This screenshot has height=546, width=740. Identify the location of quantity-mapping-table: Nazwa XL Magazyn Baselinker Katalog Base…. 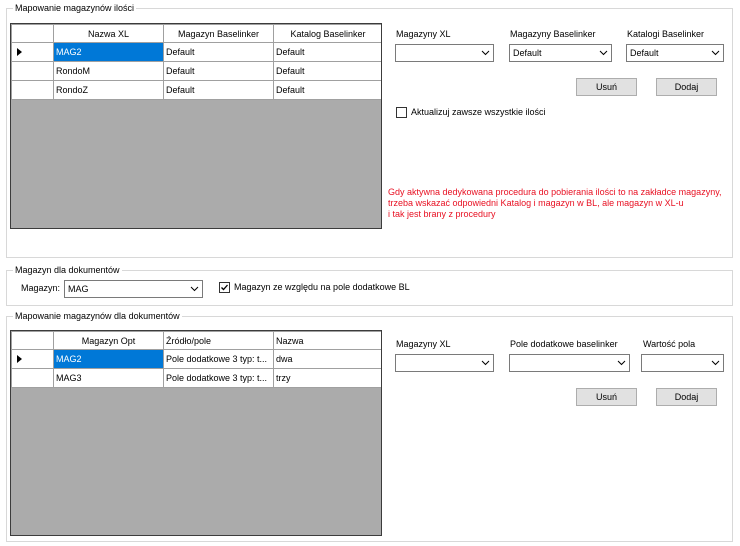
(196, 62).